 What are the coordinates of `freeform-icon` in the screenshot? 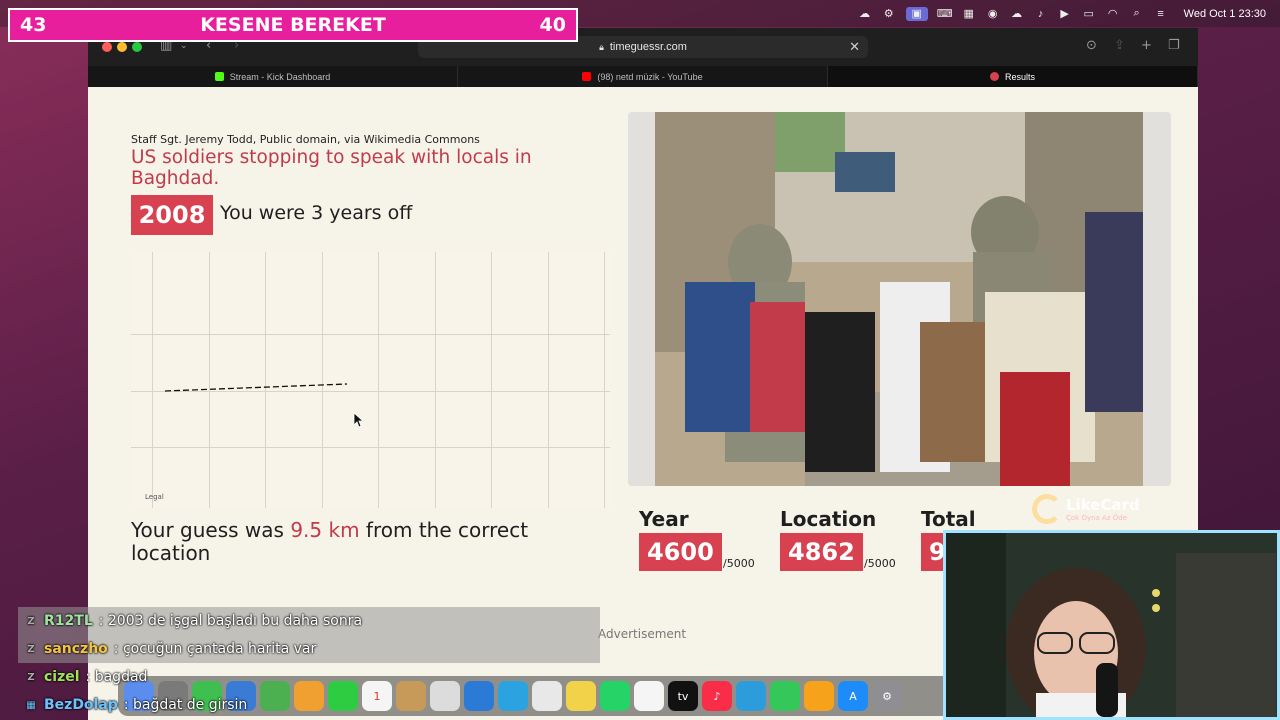 It's located at (649, 696).